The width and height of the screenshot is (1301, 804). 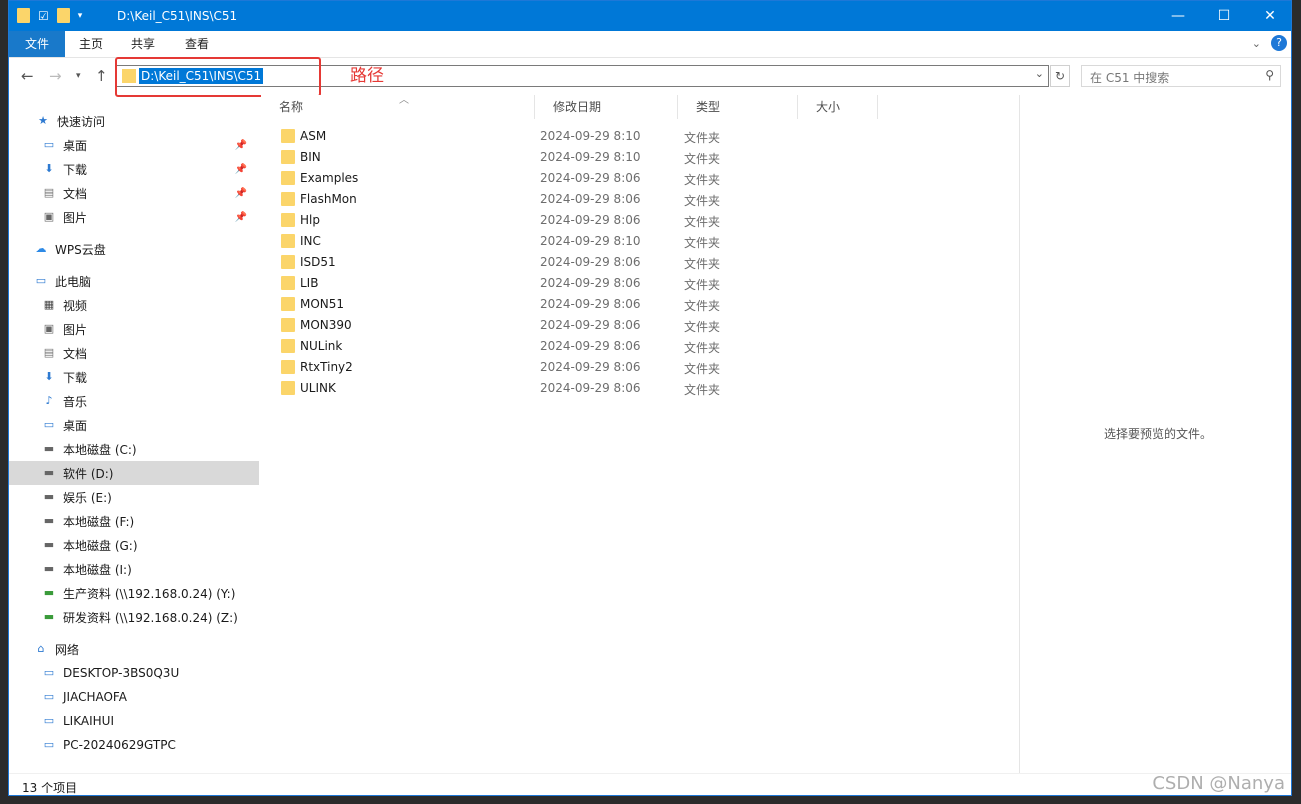 What do you see at coordinates (640, 304) in the screenshot?
I see `file-row: MON51 2024-09-29 8:06 文件夹` at bounding box center [640, 304].